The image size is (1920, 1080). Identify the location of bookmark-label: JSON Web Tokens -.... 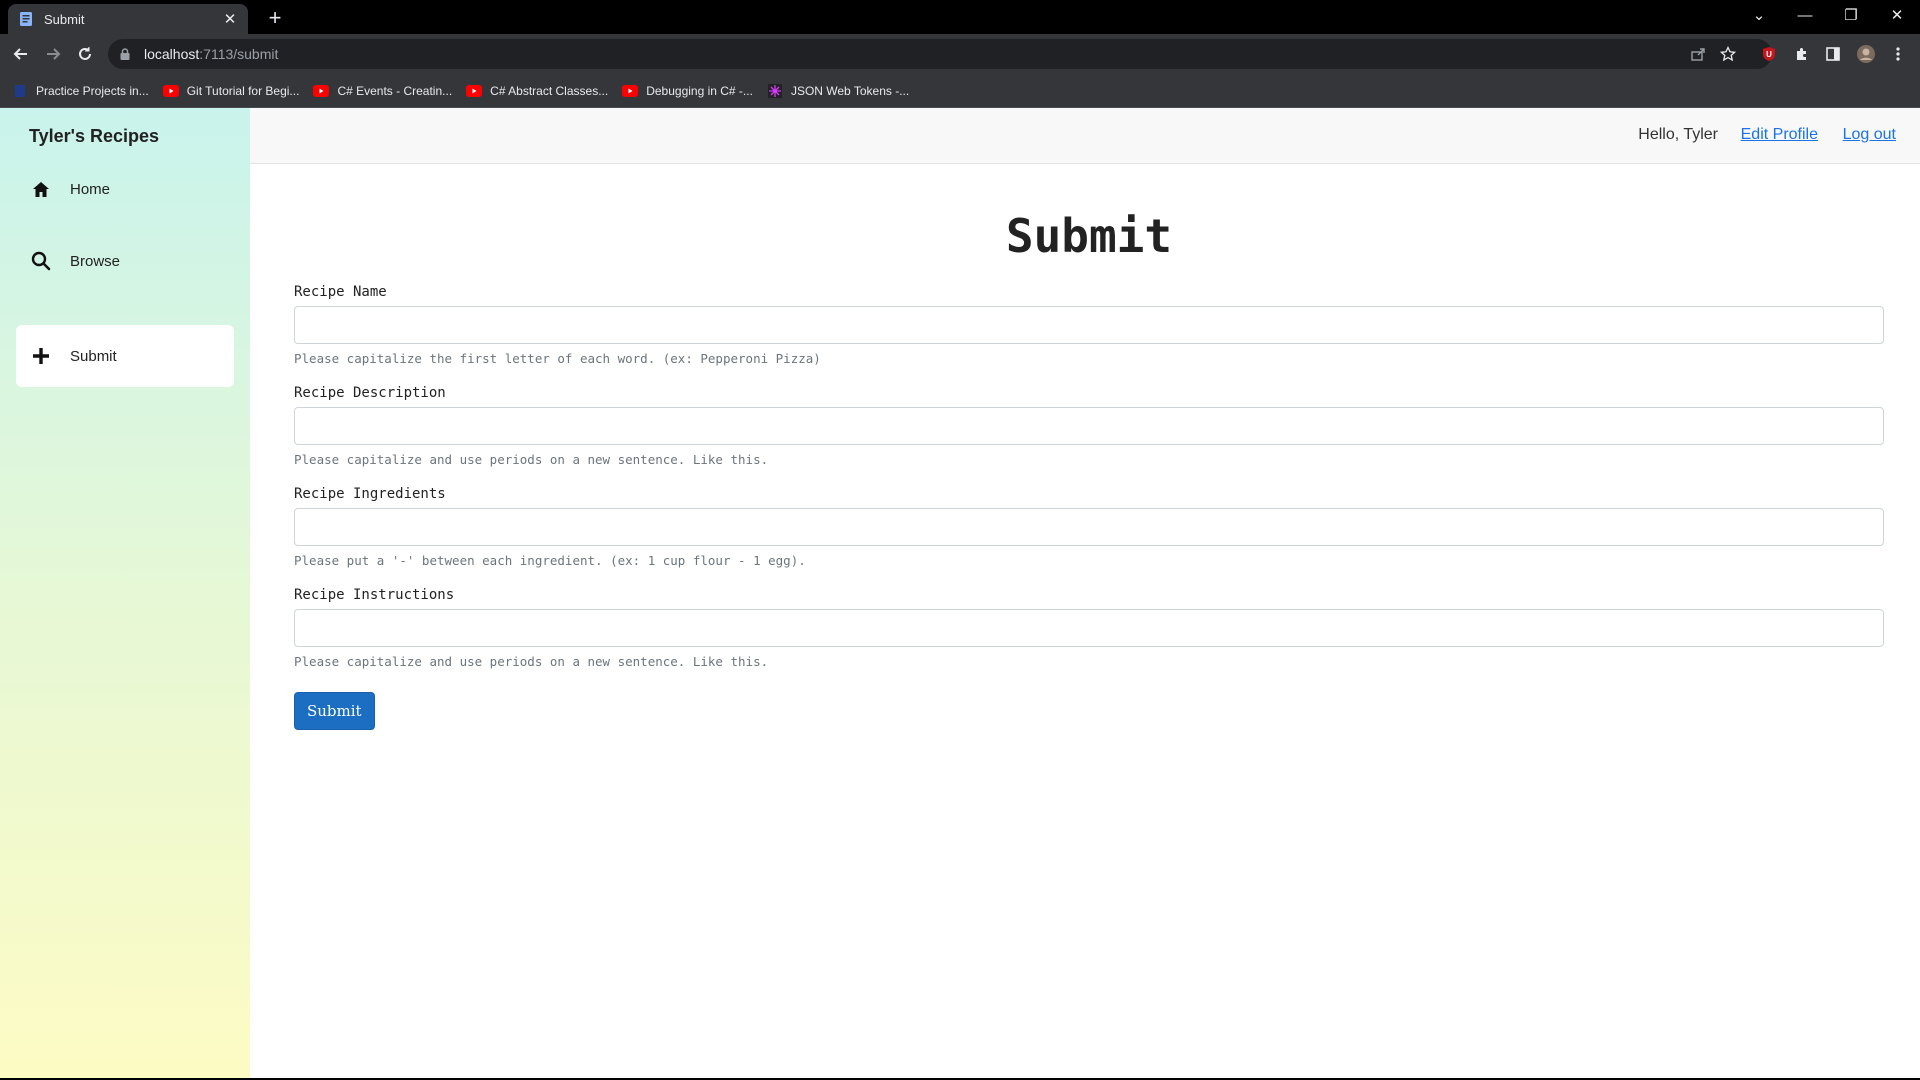
(850, 90).